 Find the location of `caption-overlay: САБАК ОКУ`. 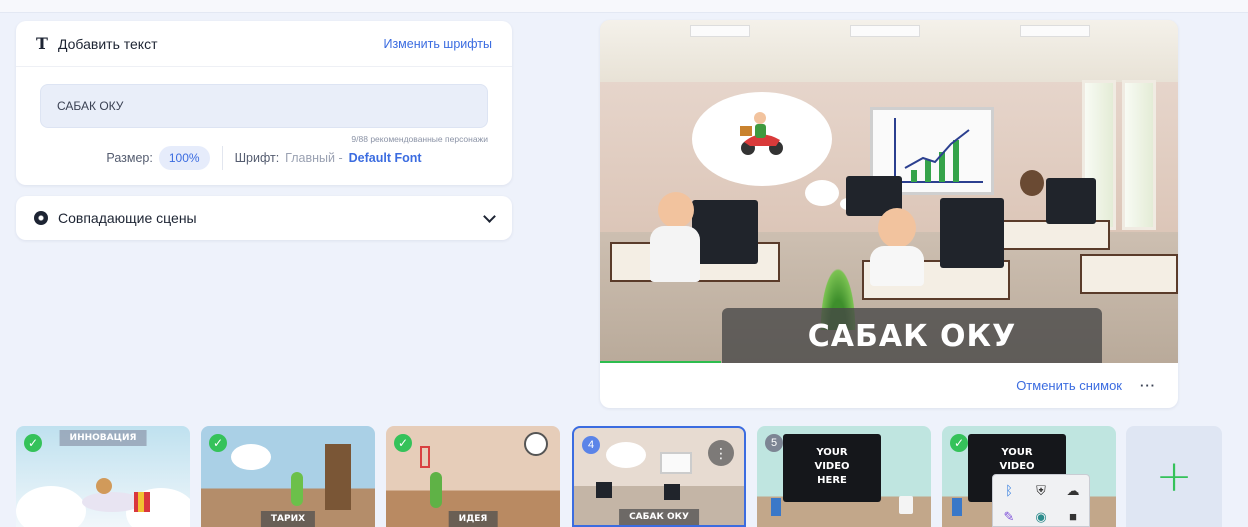

caption-overlay: САБАК ОКУ is located at coordinates (912, 335).